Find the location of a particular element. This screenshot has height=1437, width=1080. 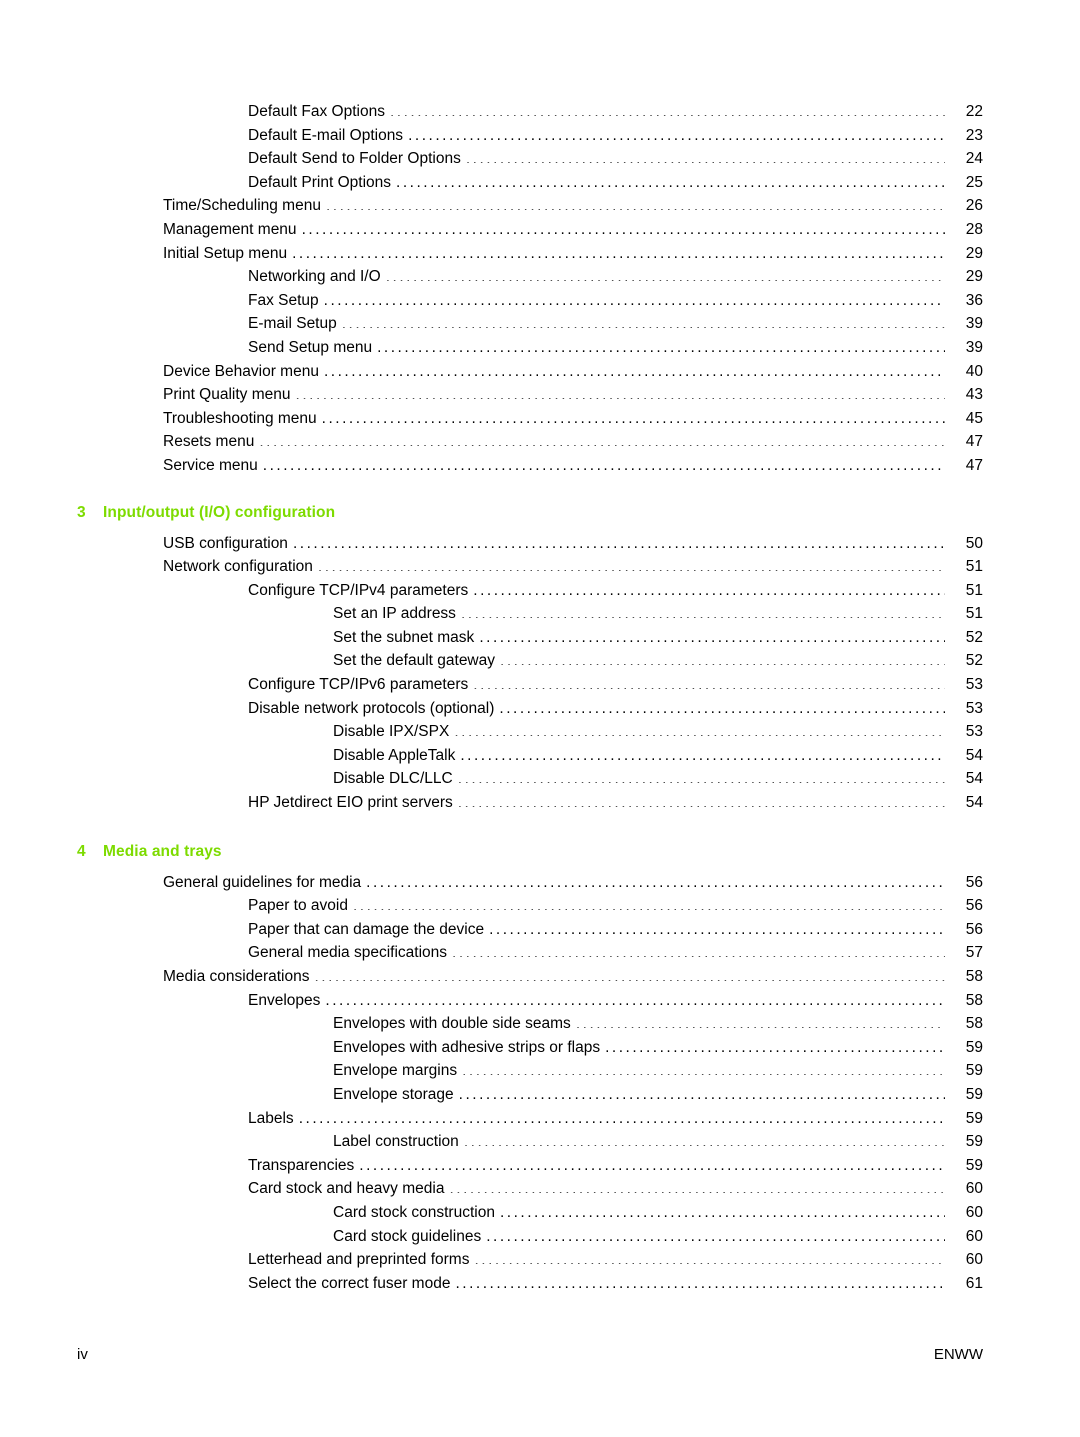

toc-entry: Set an IP address 51 is located at coordinates (530, 614).